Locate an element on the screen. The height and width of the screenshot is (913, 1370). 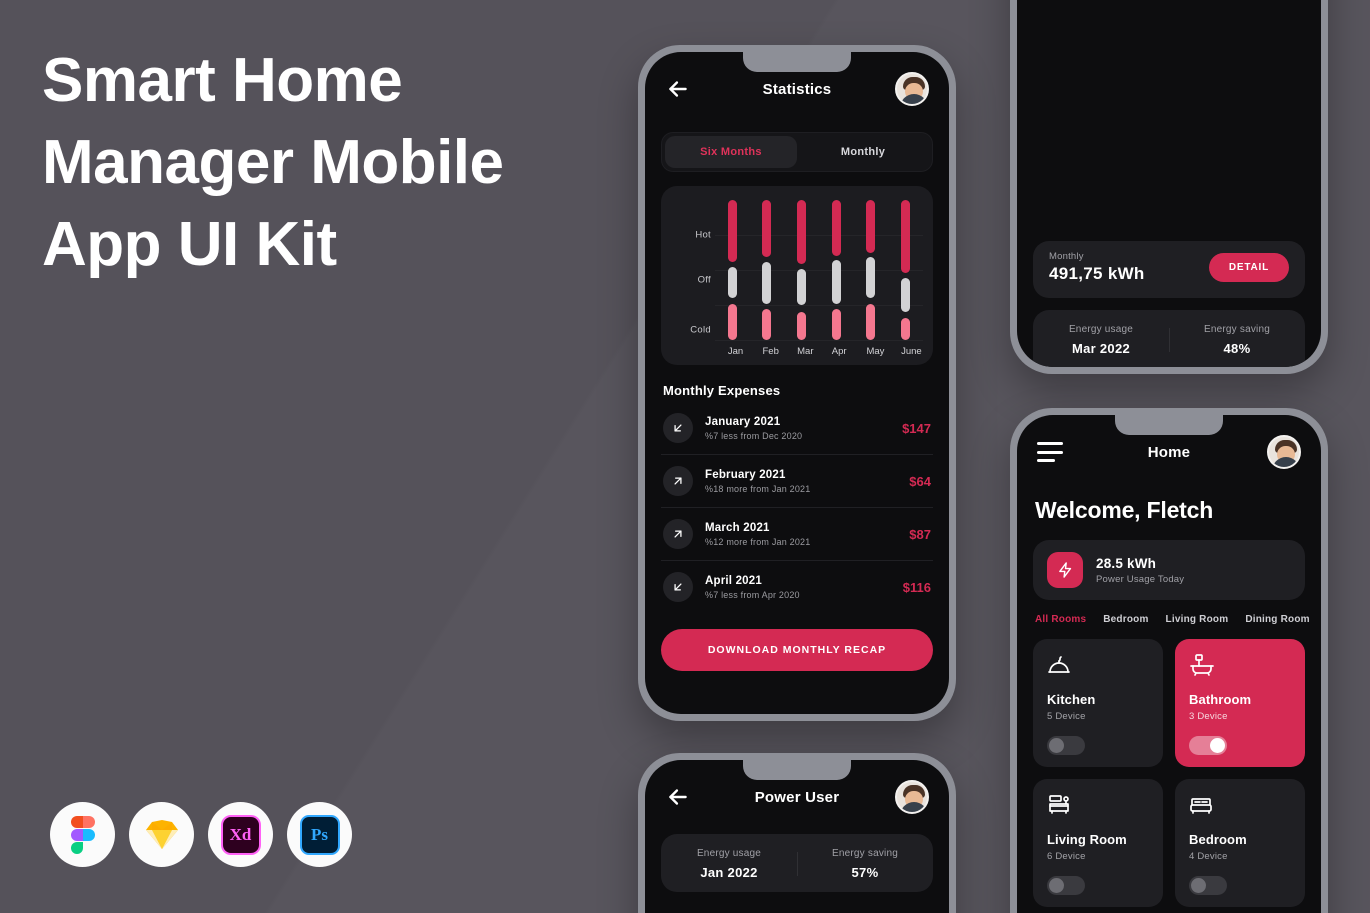
chart-bar-june is located at coordinates (906, 270).